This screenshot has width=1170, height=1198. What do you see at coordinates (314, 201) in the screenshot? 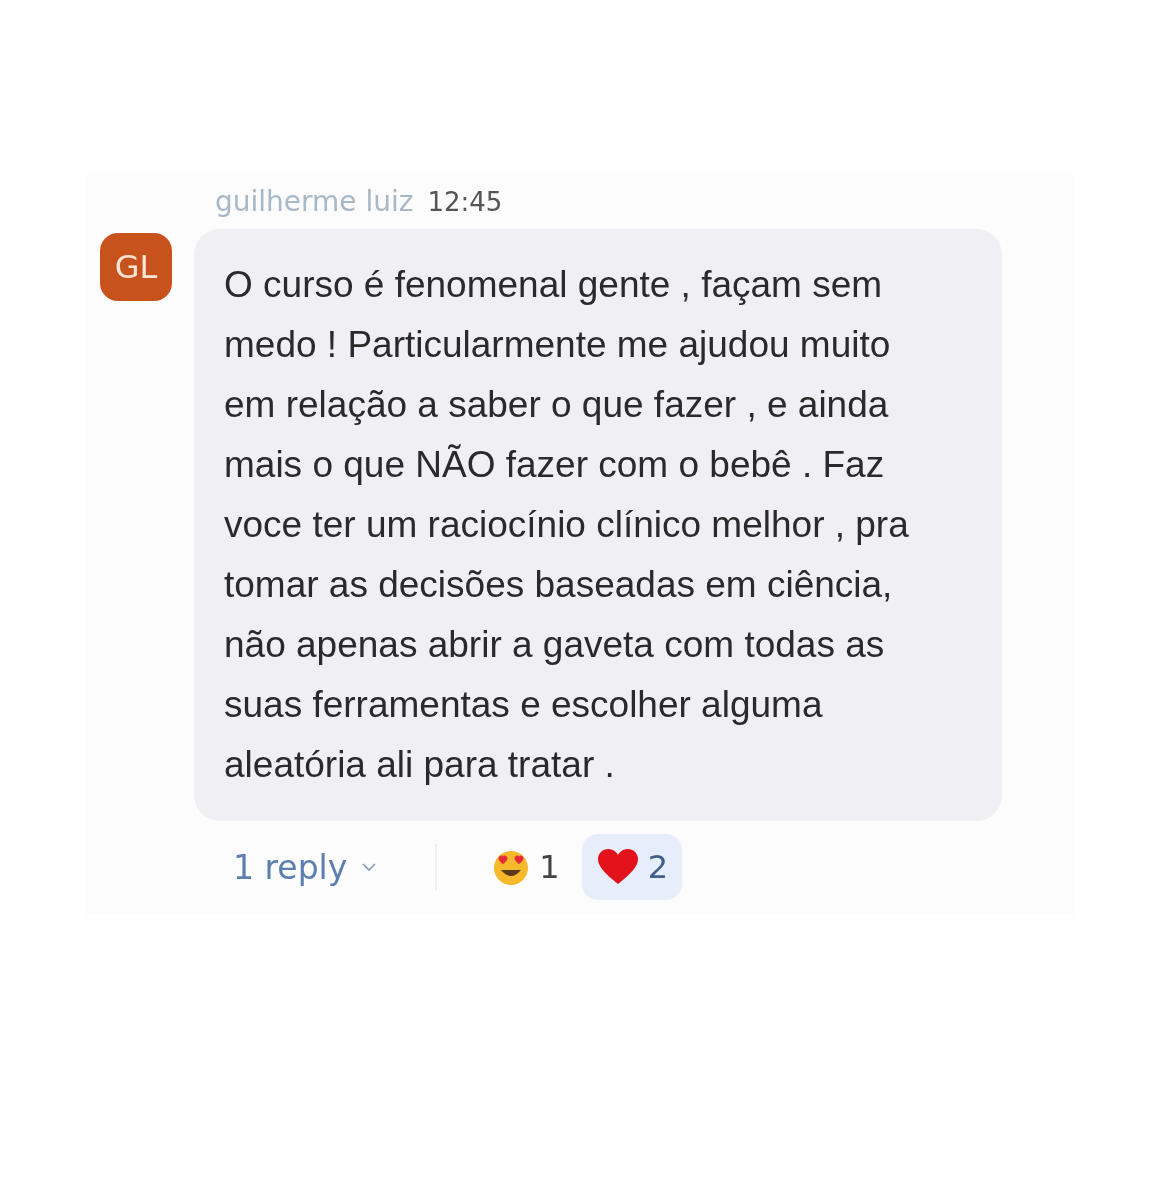
I see `author-name: guilherme luiz` at bounding box center [314, 201].